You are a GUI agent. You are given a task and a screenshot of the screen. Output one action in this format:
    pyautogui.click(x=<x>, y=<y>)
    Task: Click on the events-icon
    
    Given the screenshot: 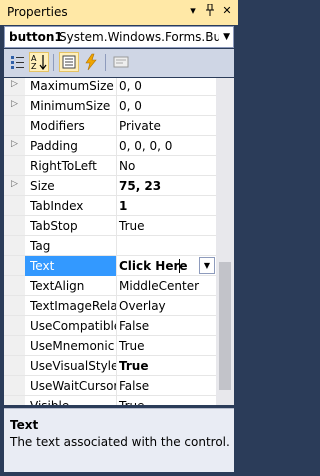 What is the action you would take?
    pyautogui.click(x=91, y=62)
    